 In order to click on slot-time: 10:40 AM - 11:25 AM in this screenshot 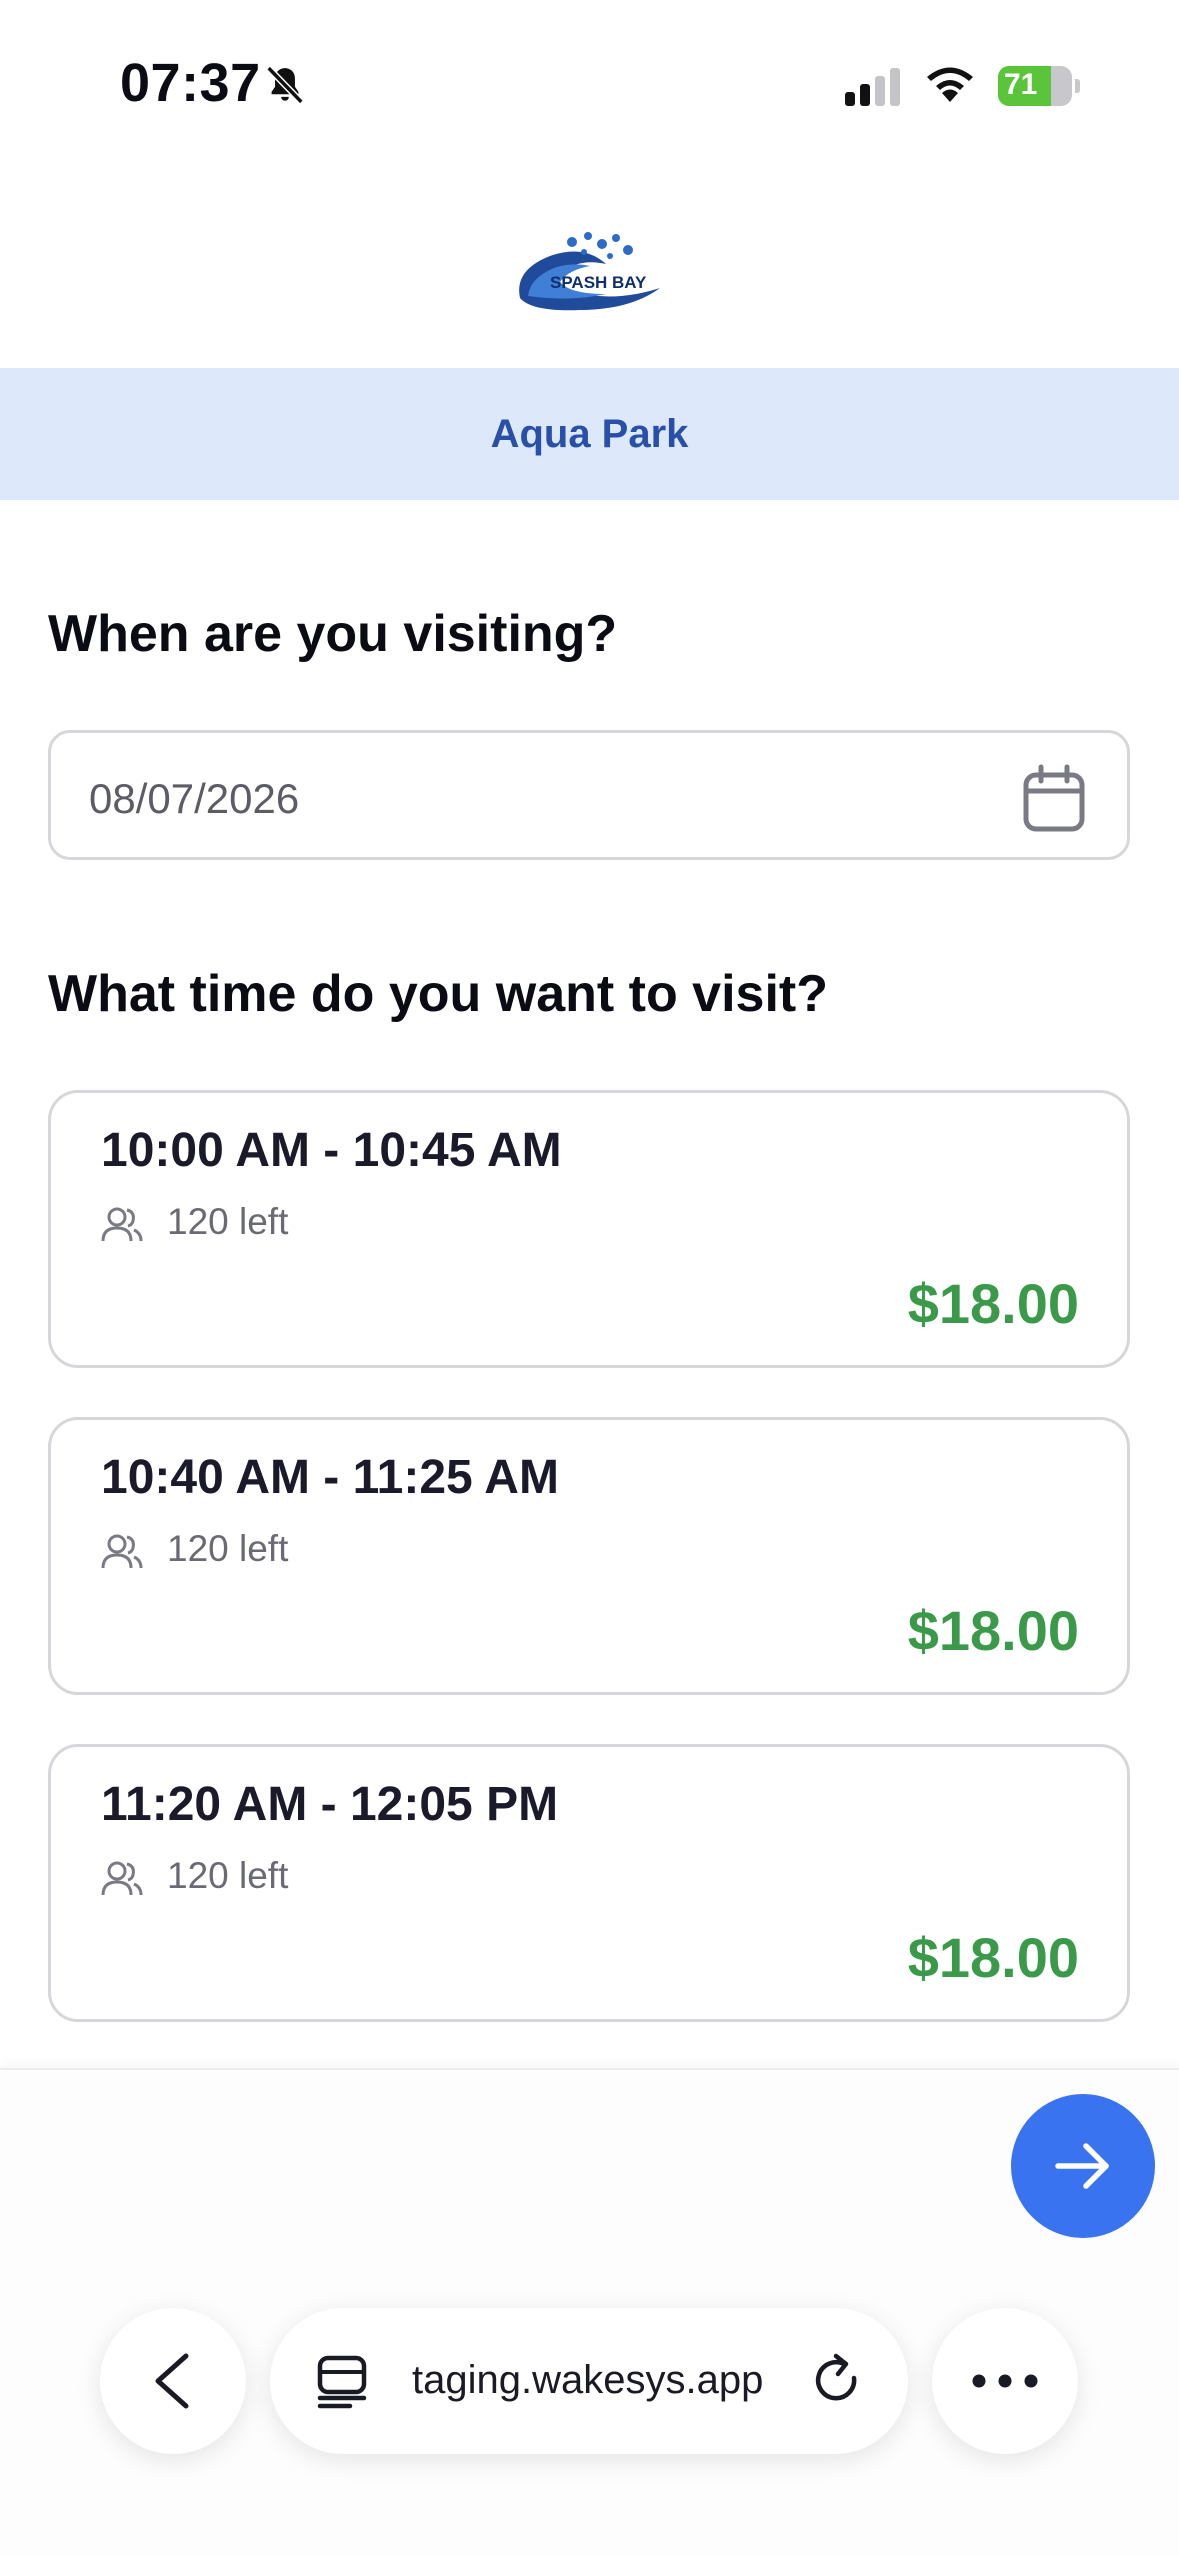, I will do `click(330, 1477)`.